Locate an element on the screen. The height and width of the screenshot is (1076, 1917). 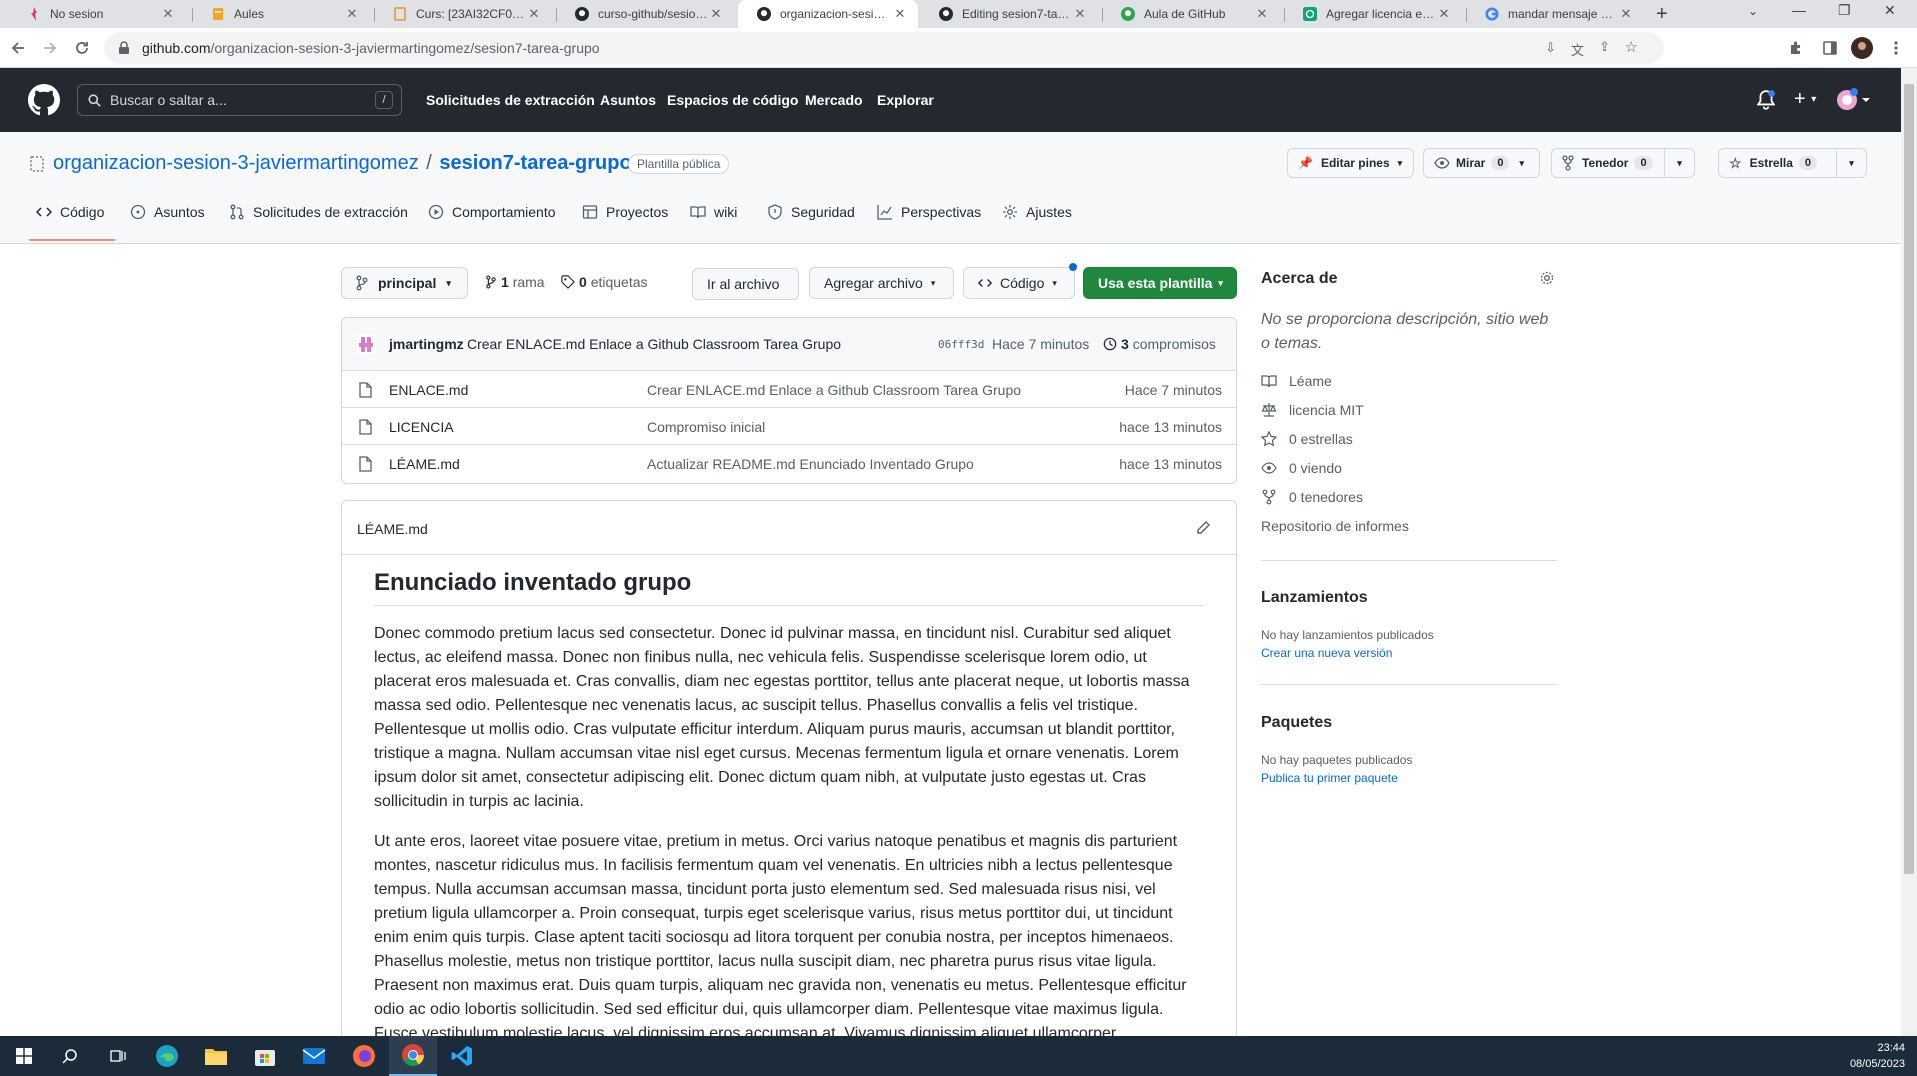
tab-insights: Perspectivas is located at coordinates (929, 212).